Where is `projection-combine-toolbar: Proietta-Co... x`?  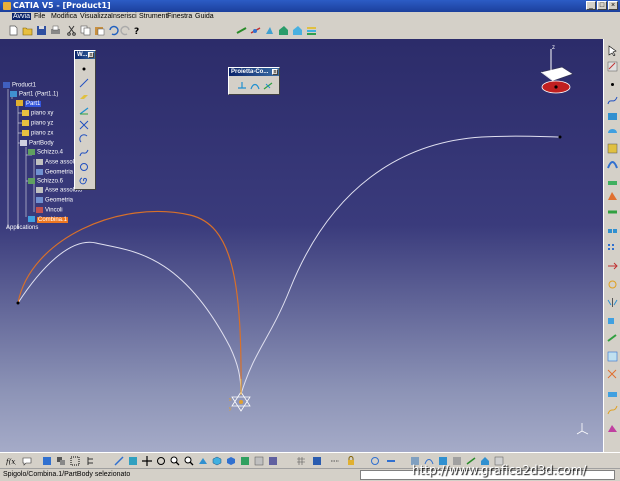
projection-combine-toolbar: Proietta-Co... x is located at coordinates (254, 81).